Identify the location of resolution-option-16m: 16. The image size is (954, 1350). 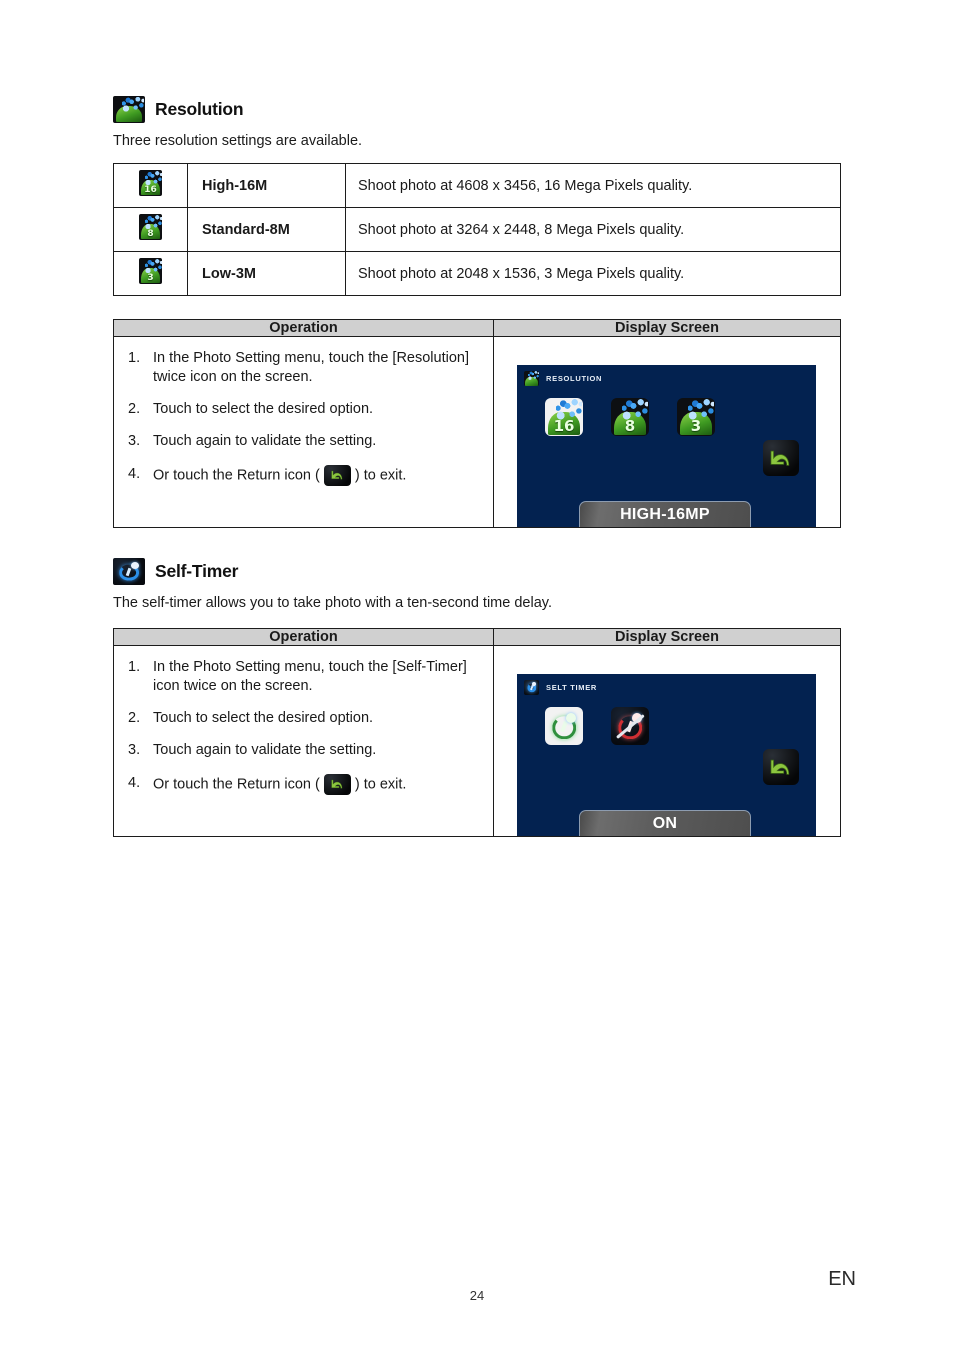
(564, 417).